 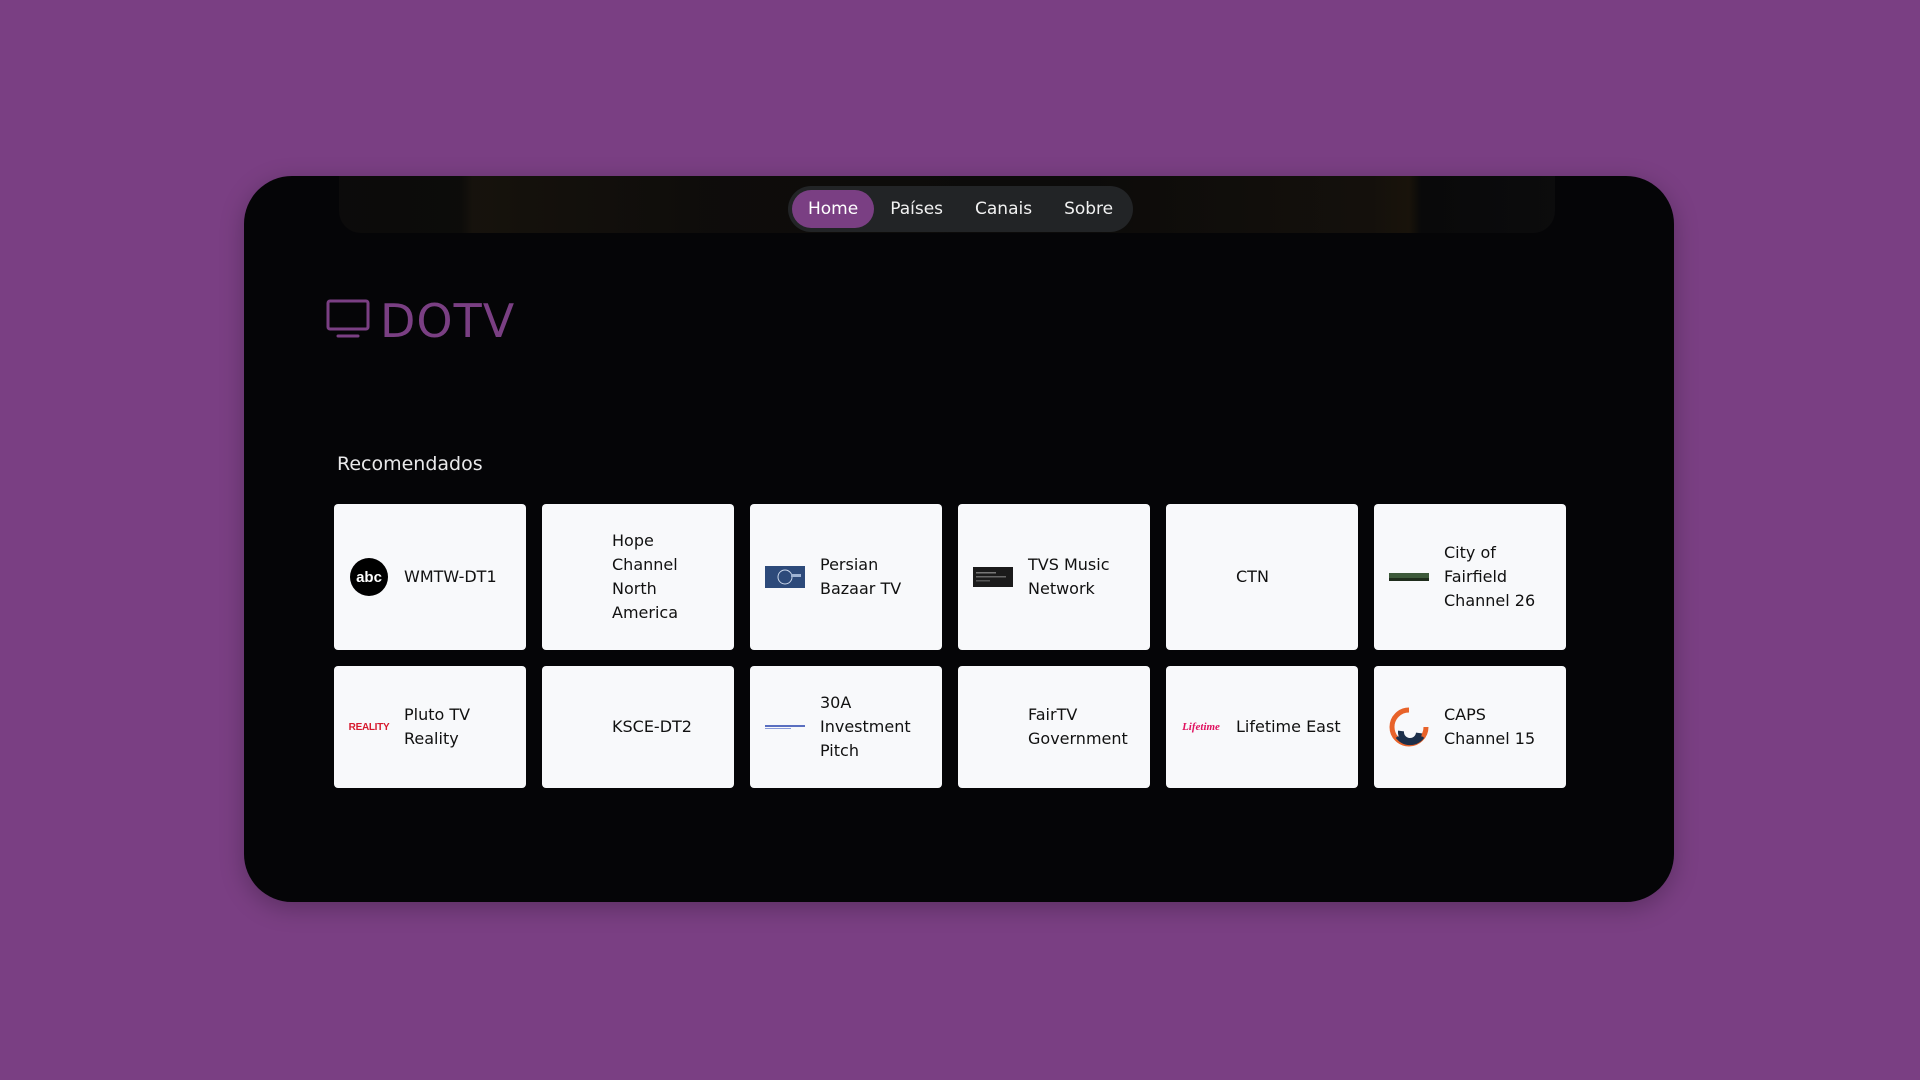 I want to click on channel-card: Persian Bazaar TV, so click(x=846, y=577).